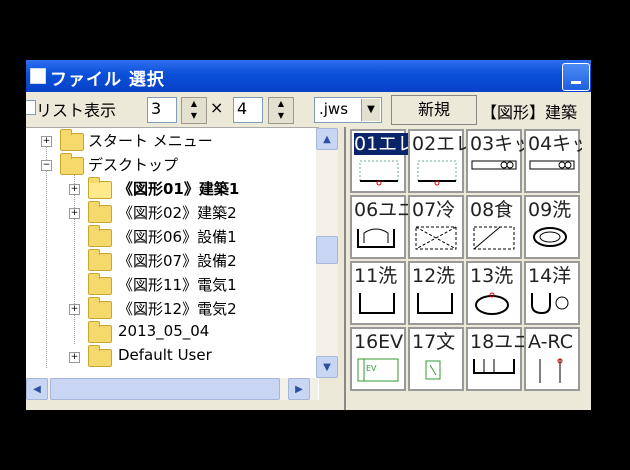 Image resolution: width=630 pixels, height=470 pixels. I want to click on column-icon, so click(551, 370).